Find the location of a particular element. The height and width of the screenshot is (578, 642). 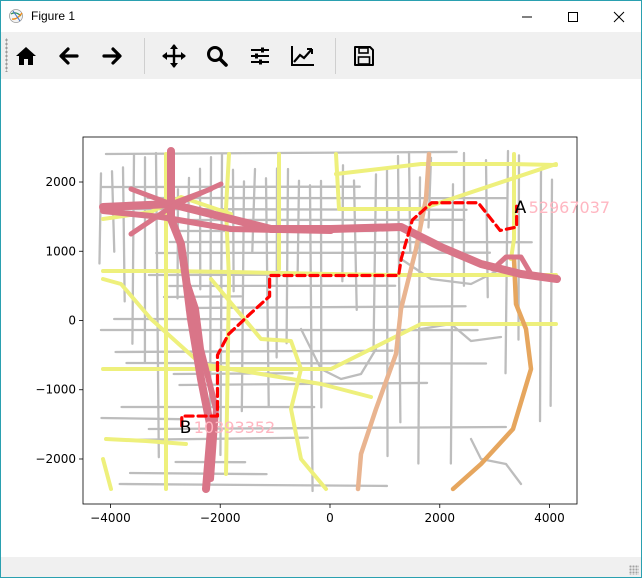

y-tick-label: 0 is located at coordinates (72, 321).